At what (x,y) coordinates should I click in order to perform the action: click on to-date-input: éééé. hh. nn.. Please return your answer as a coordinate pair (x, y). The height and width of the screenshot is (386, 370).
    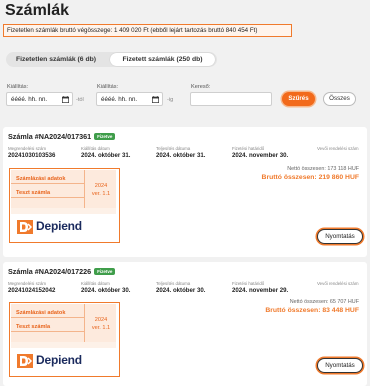
    Looking at the image, I should click on (129, 99).